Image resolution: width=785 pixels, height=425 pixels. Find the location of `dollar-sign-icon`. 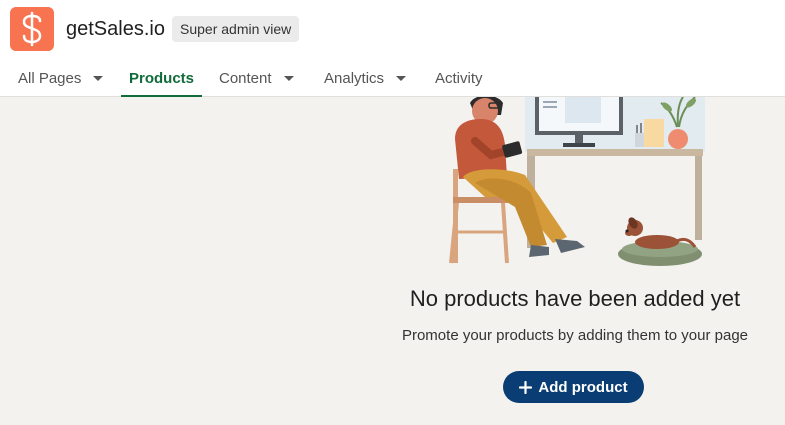

dollar-sign-icon is located at coordinates (32, 29).